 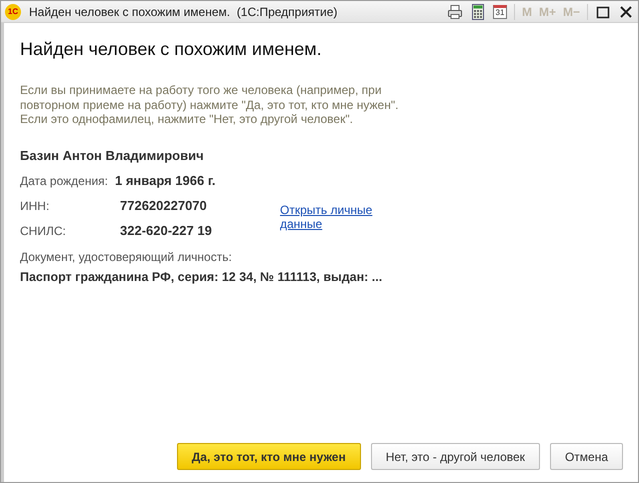 What do you see at coordinates (455, 456) in the screenshot?
I see `dialog-button: Нет, это - другой человек` at bounding box center [455, 456].